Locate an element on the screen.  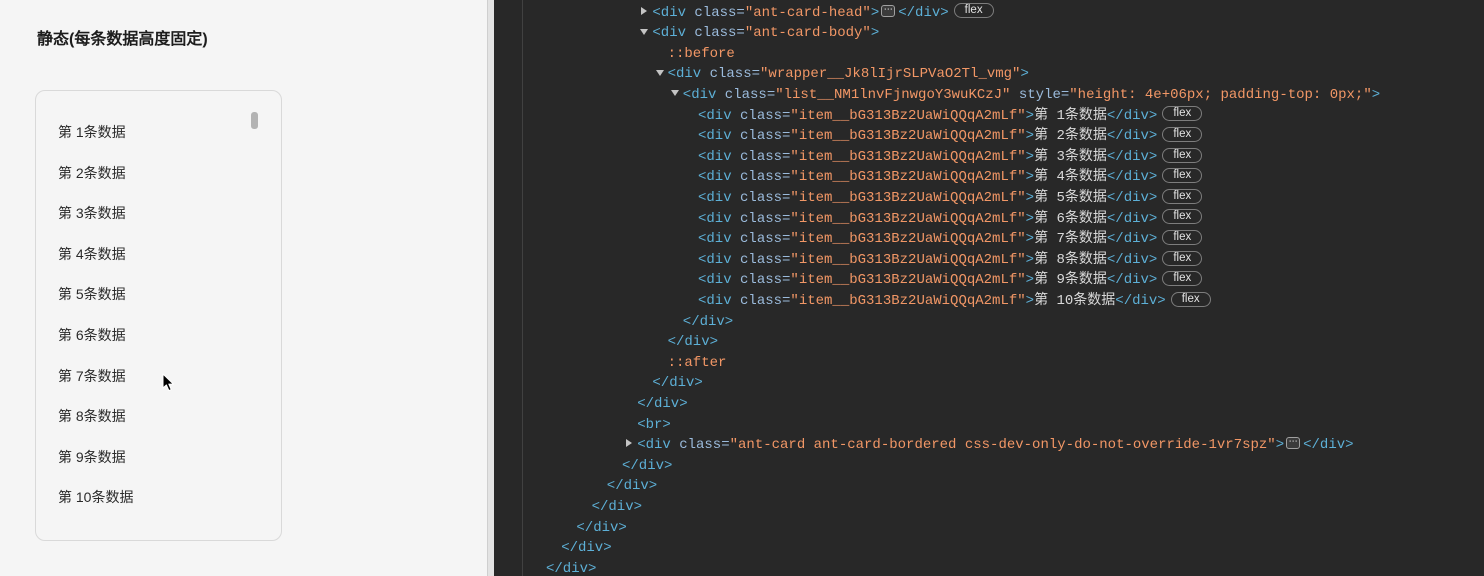
dom-node-line: ::after is located at coordinates (989, 363).